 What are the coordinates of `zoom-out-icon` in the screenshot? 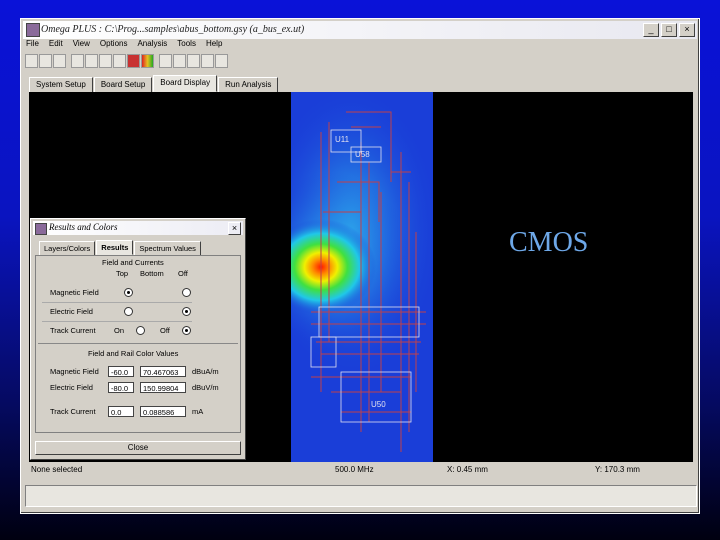 It's located at (179, 61).